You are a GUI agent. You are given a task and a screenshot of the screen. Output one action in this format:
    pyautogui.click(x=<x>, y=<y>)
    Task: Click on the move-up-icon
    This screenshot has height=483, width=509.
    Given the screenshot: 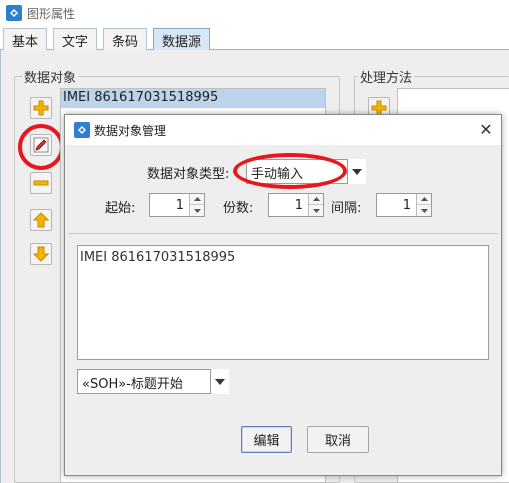 What is the action you would take?
    pyautogui.click(x=41, y=220)
    